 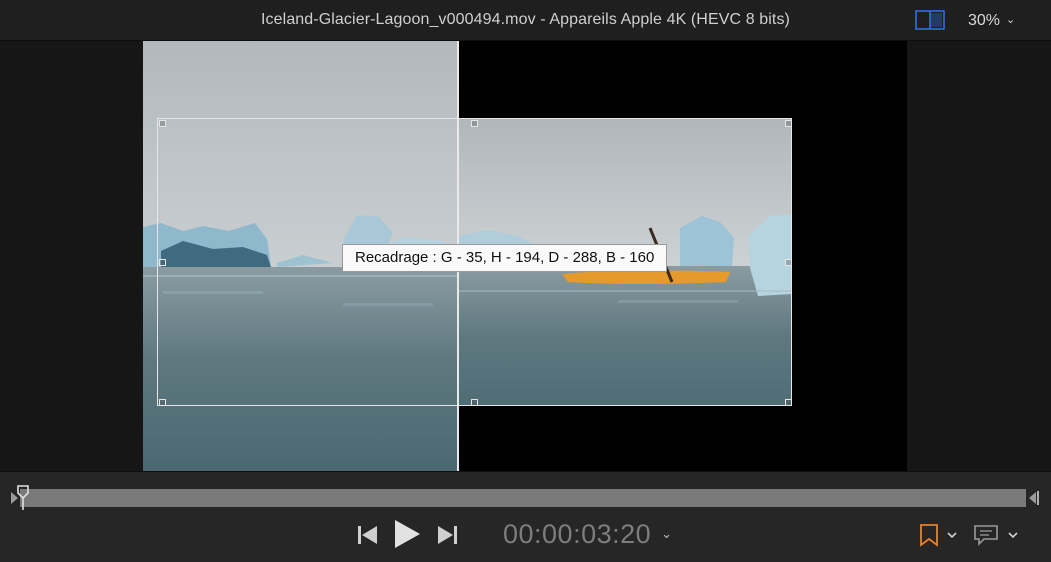 I want to click on playhead-handle, so click(x=23, y=498).